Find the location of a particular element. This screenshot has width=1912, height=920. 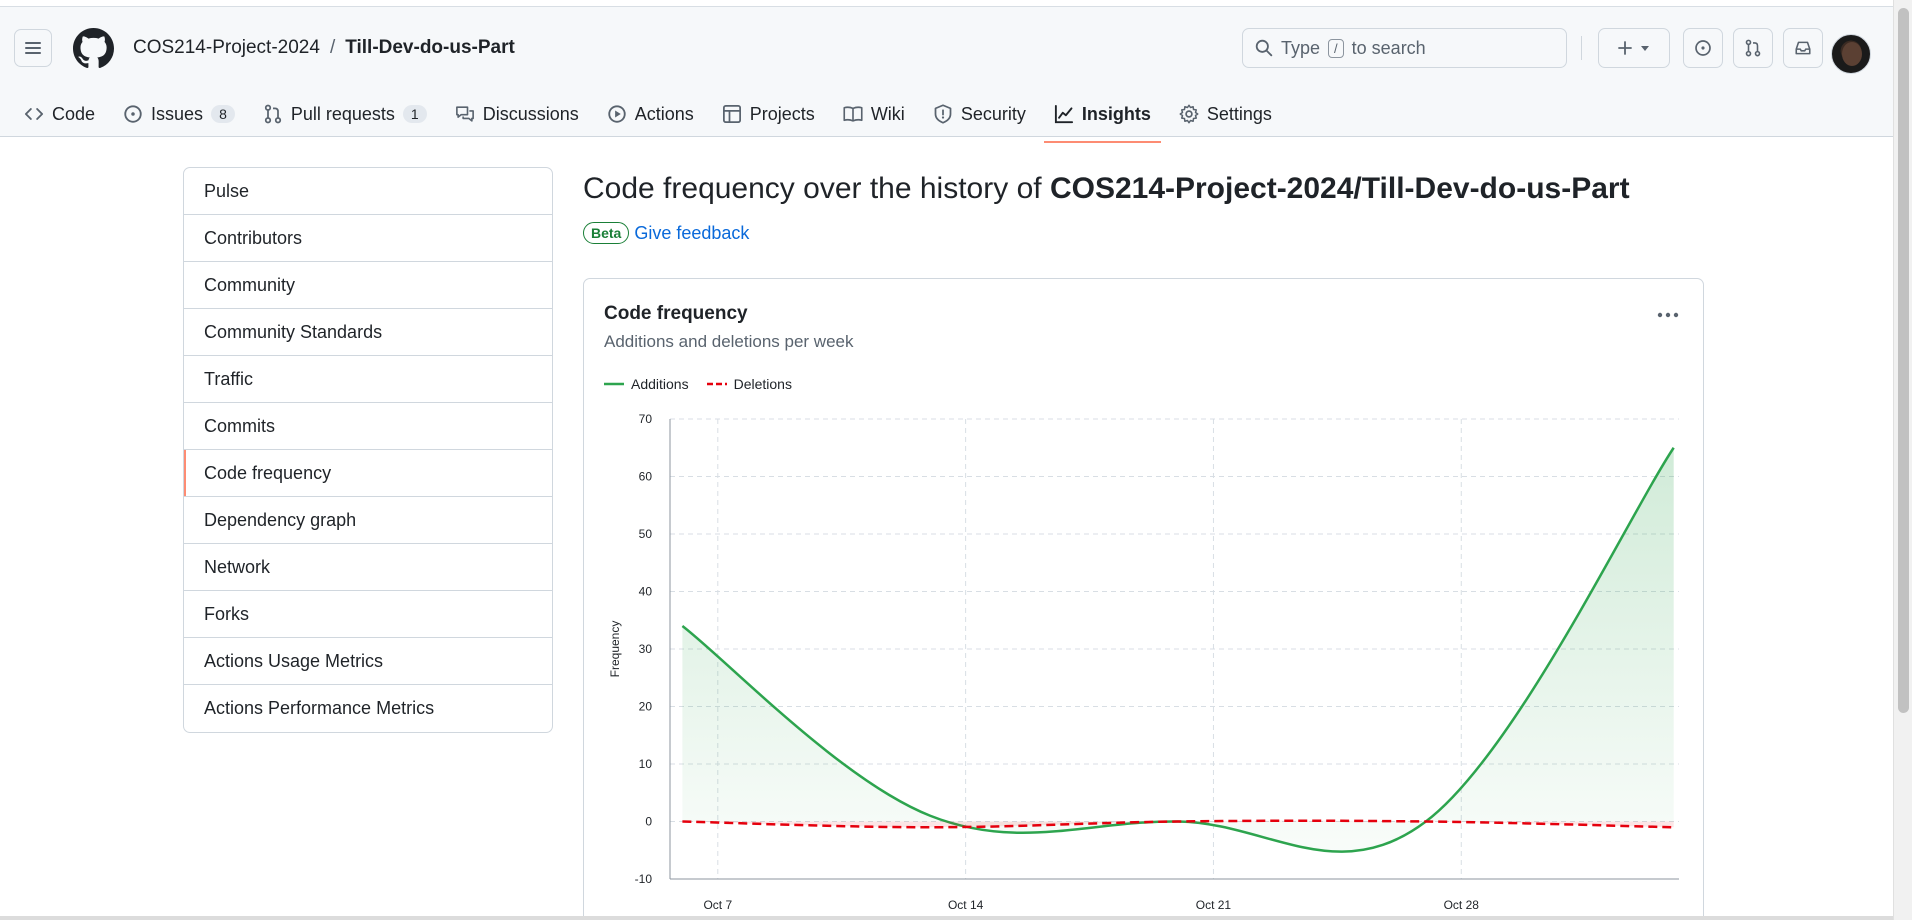

y-tick-label: 60 is located at coordinates (646, 477).